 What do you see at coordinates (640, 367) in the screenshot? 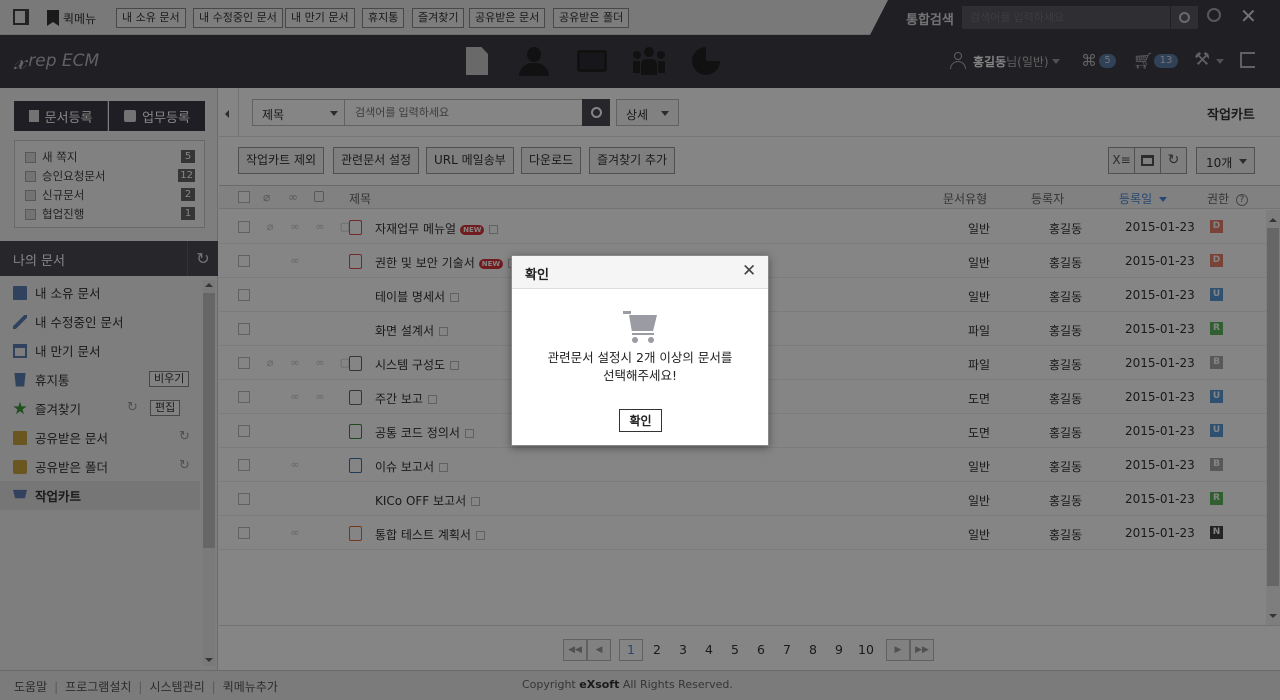
I see `dialog-message: 관련문서 설정시 2개 이상의 문서를 선택해주세요!` at bounding box center [640, 367].